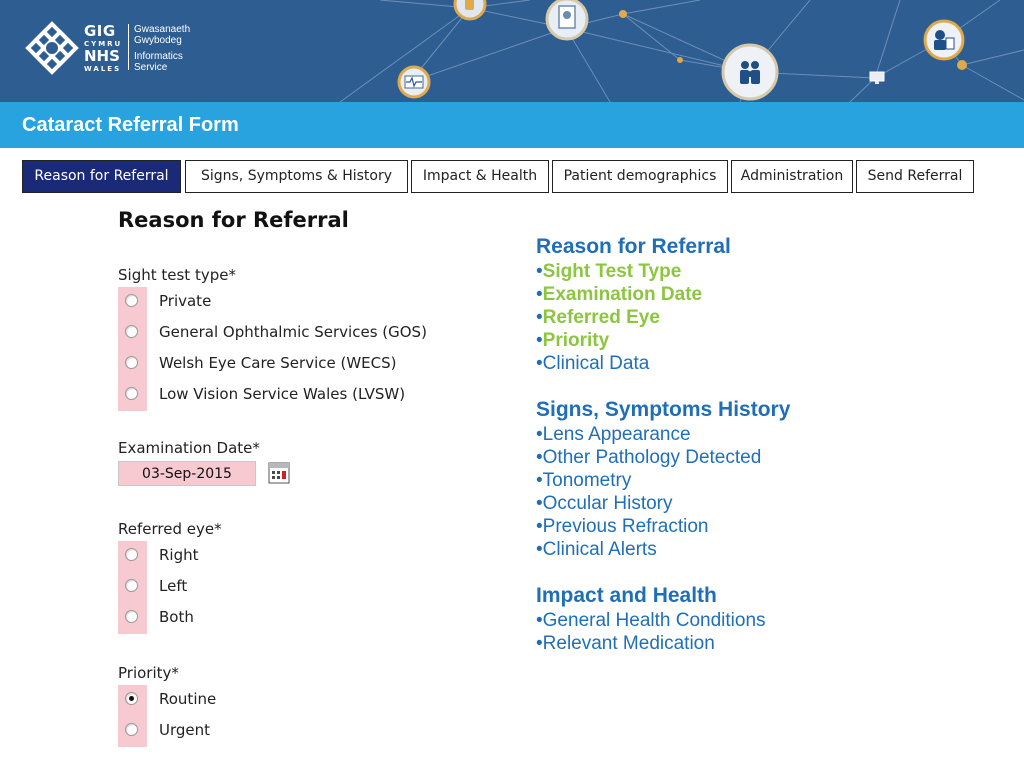  Describe the element at coordinates (298, 618) in the screenshot. I see `radio-option: Both` at that location.